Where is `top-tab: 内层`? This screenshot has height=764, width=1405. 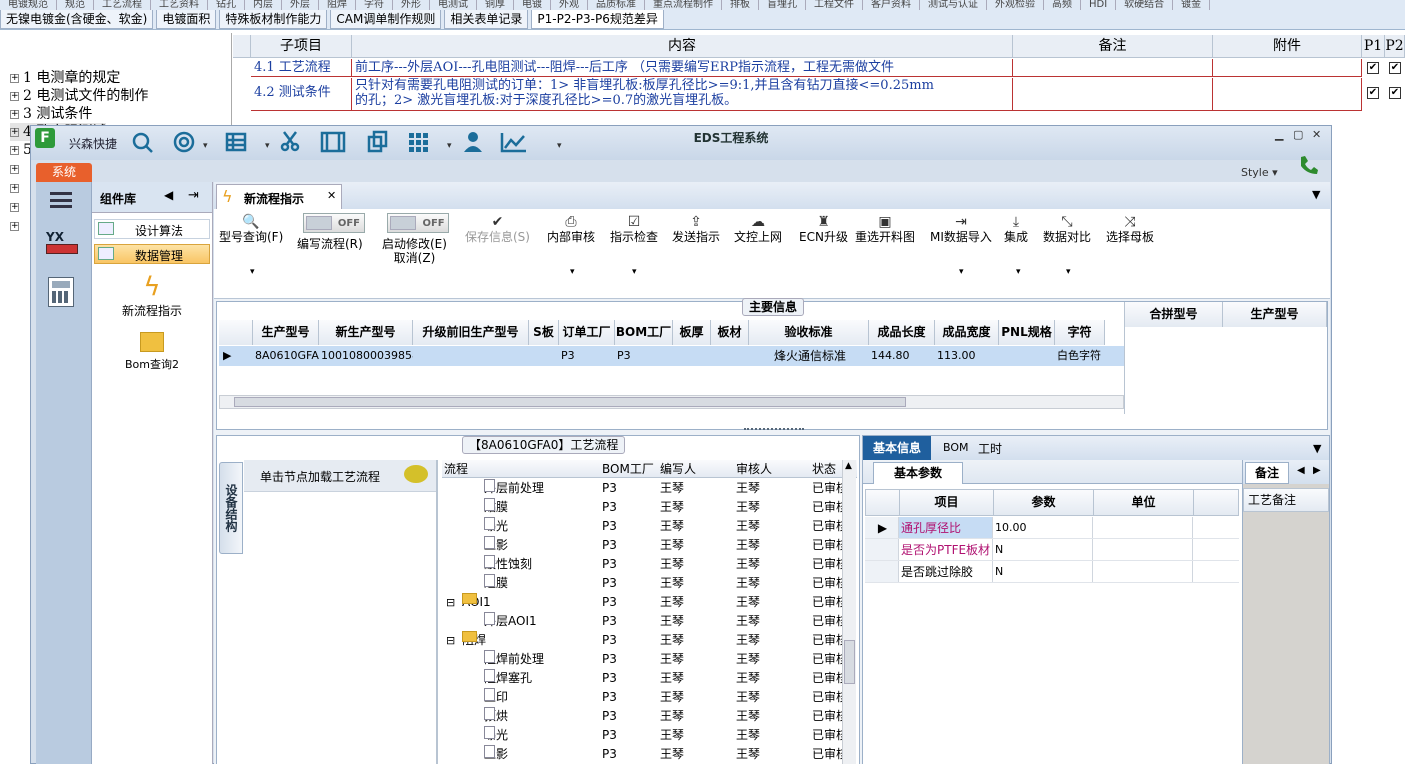 top-tab: 内层 is located at coordinates (263, 5).